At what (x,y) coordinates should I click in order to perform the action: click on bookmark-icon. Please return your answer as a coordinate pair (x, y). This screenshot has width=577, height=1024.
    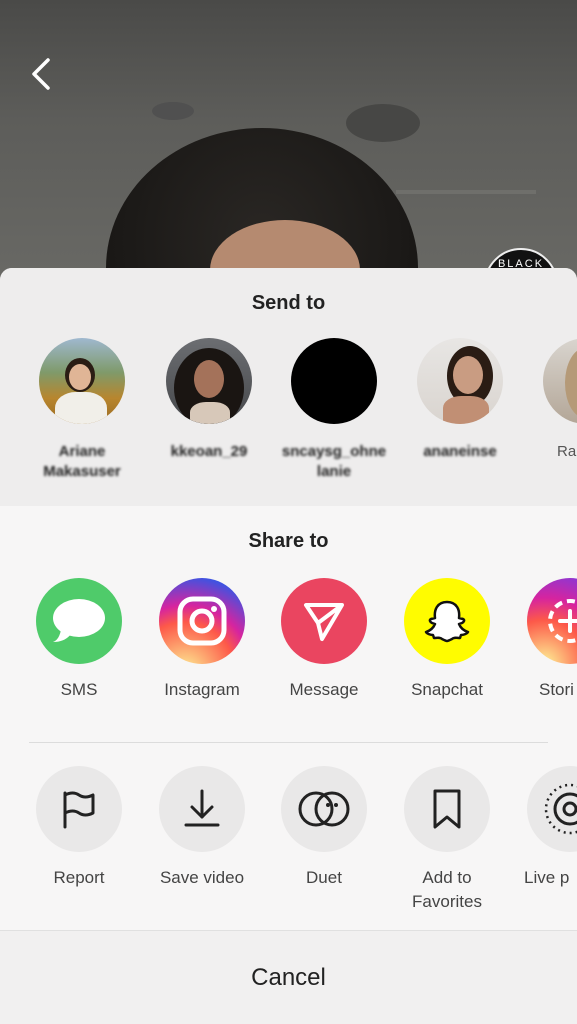
    Looking at the image, I should click on (447, 809).